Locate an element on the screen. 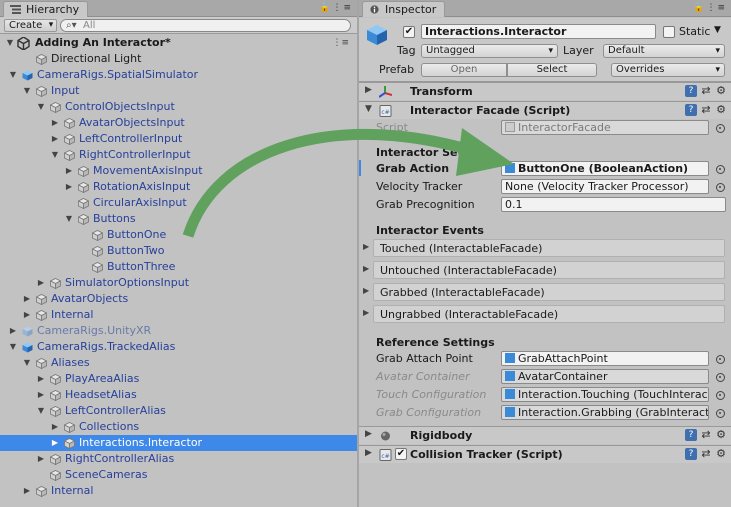 This screenshot has height=507, width=731. hierarchy-search-input: ⌕▾ All is located at coordinates (205, 25).